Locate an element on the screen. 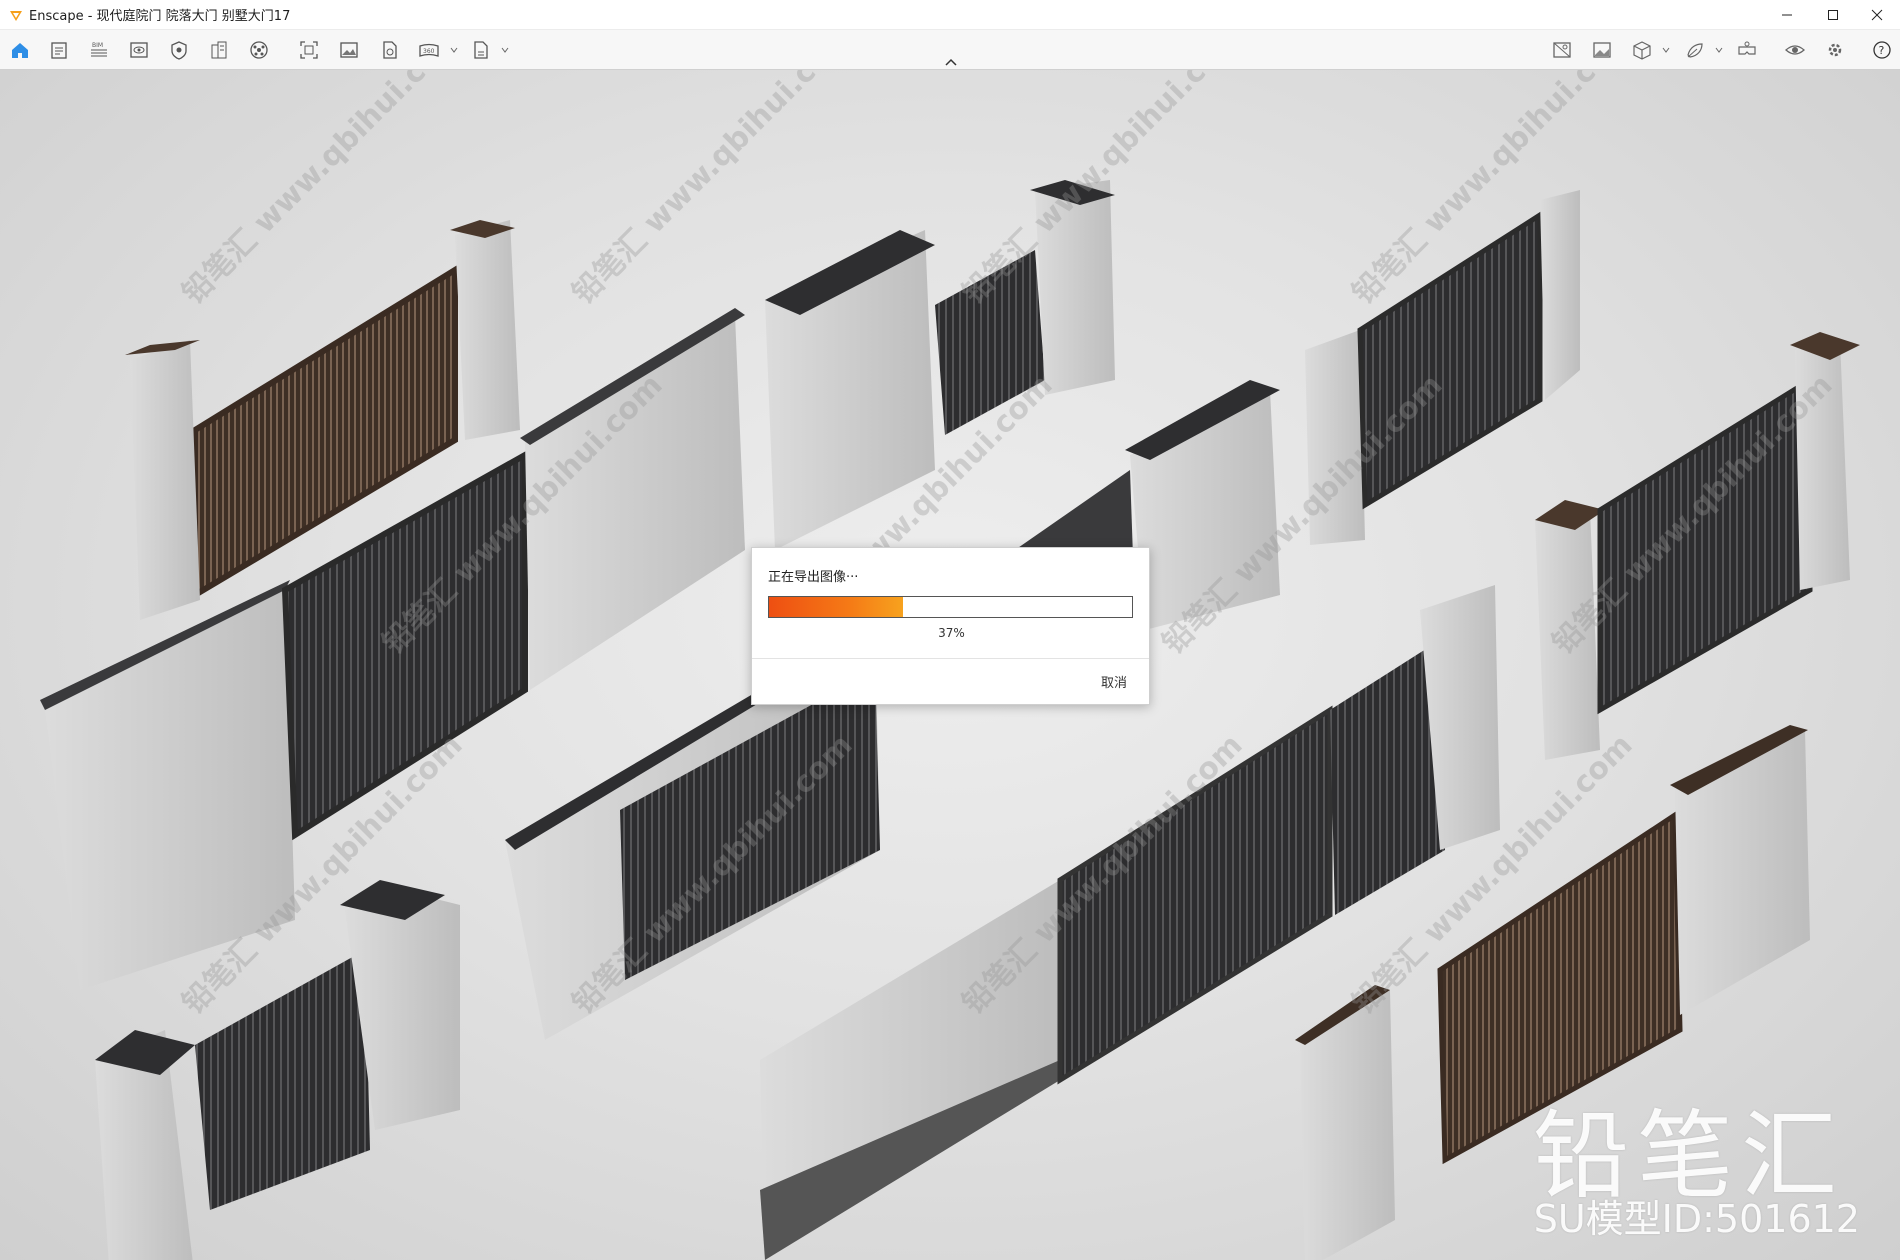 This screenshot has width=1900, height=1260. minimize-button is located at coordinates (1787, 15).